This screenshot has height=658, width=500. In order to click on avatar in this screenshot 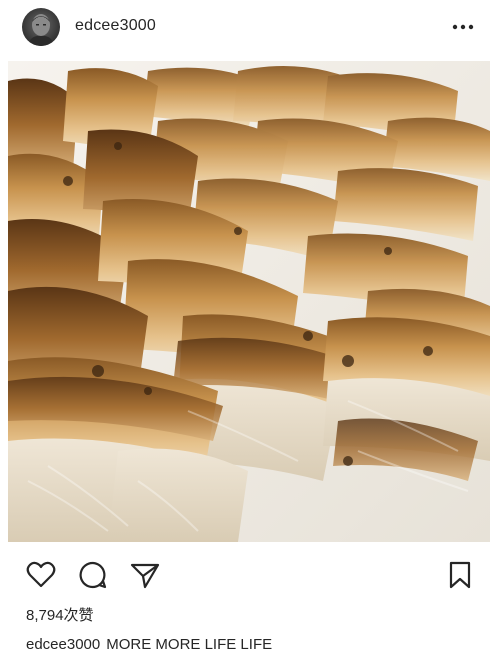, I will do `click(41, 27)`.